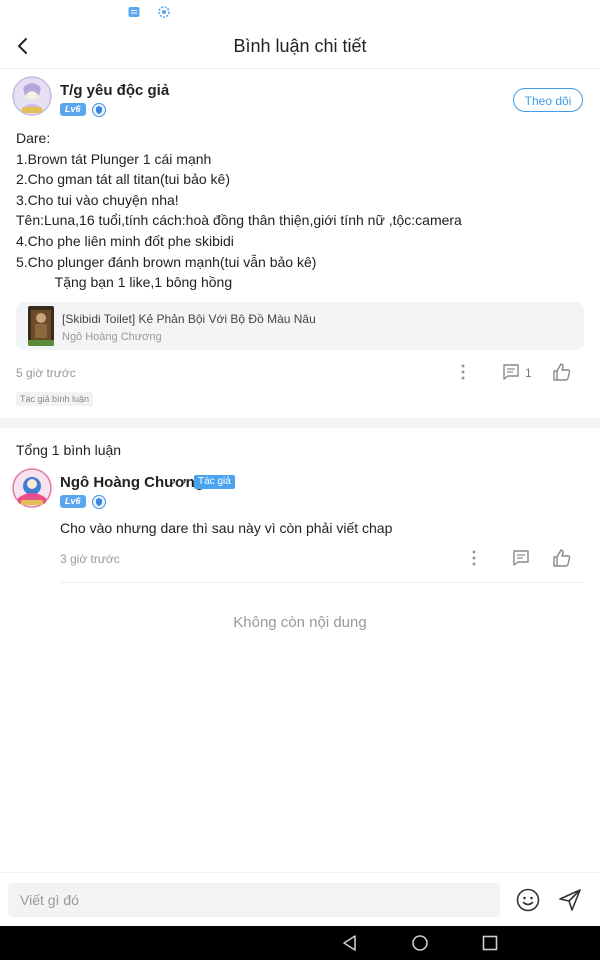 The width and height of the screenshot is (600, 960). What do you see at coordinates (350, 943) in the screenshot?
I see `nav-back-icon` at bounding box center [350, 943].